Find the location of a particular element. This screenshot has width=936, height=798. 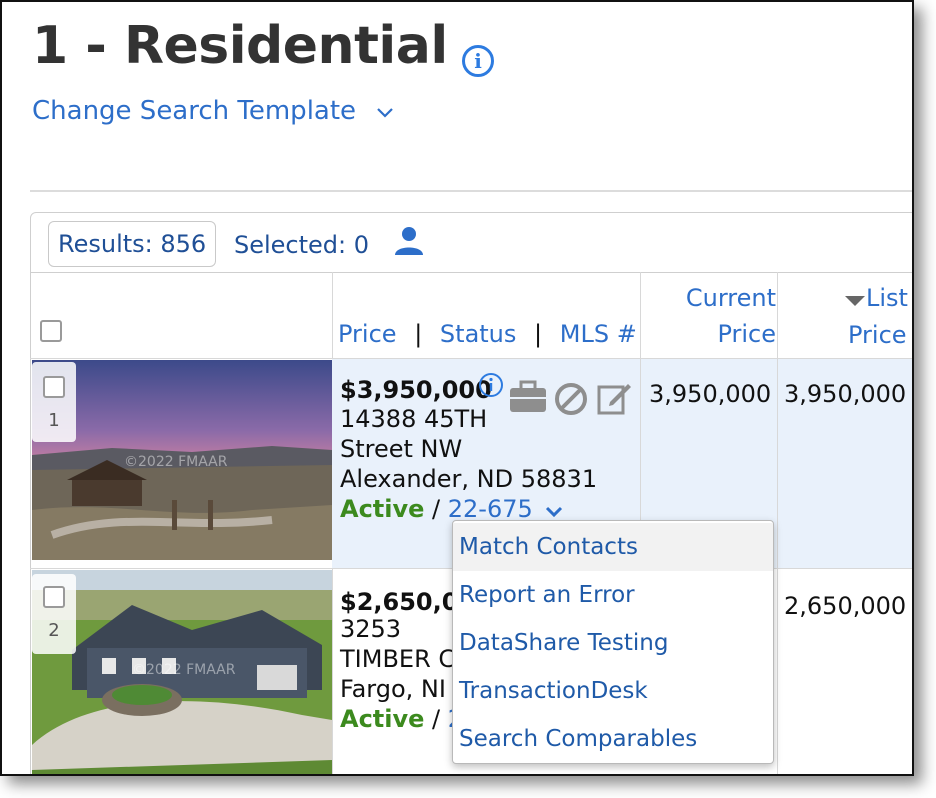

list-price-value: 2,650,000 is located at coordinates (845, 606).